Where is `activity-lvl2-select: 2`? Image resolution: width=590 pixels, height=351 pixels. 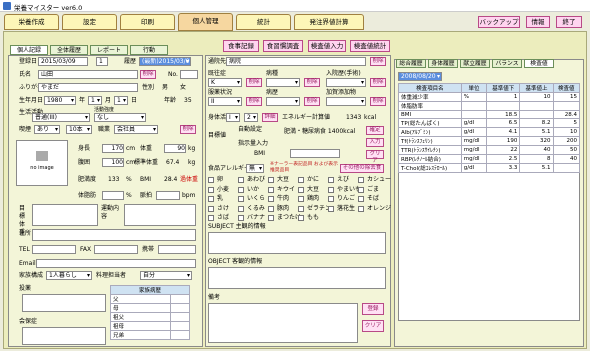
activity-lvl2-select: 2 is located at coordinates (251, 117).